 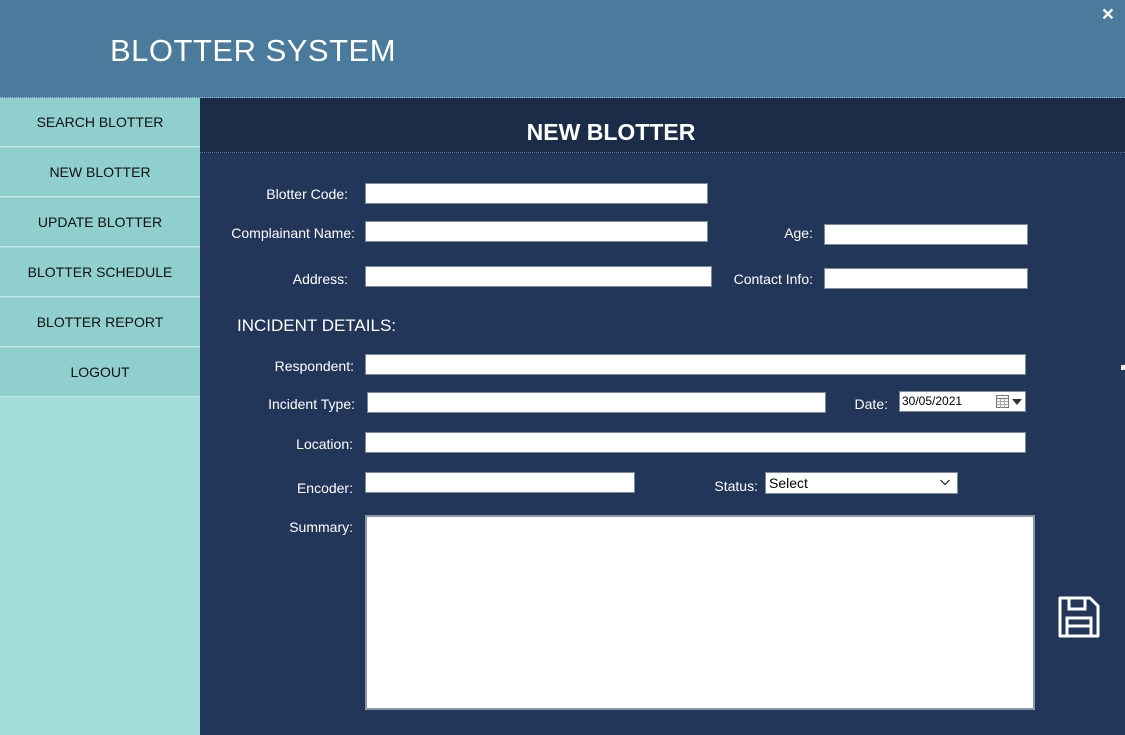 I want to click on complainant-name-label: Complainant Name:, so click(x=293, y=233).